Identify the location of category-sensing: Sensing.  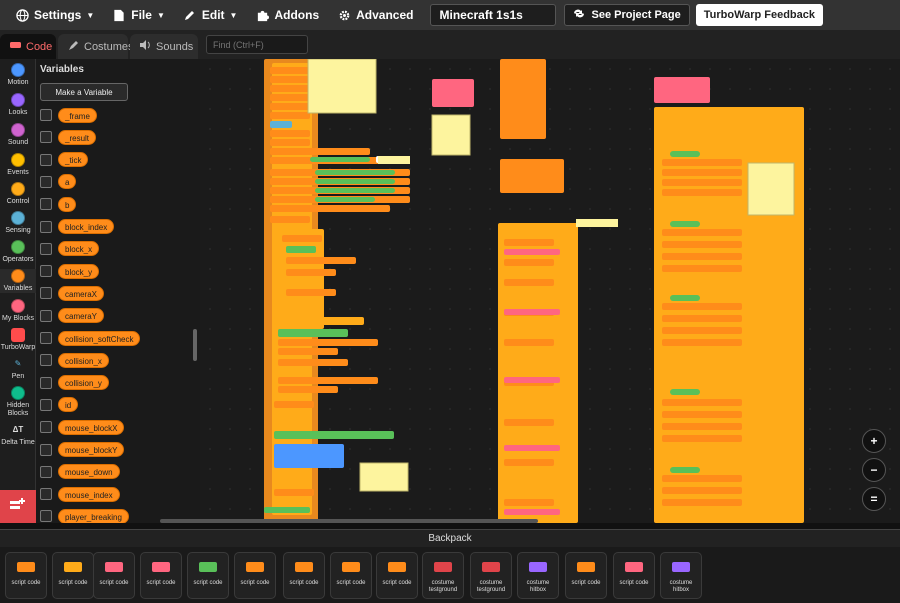
(18, 223).